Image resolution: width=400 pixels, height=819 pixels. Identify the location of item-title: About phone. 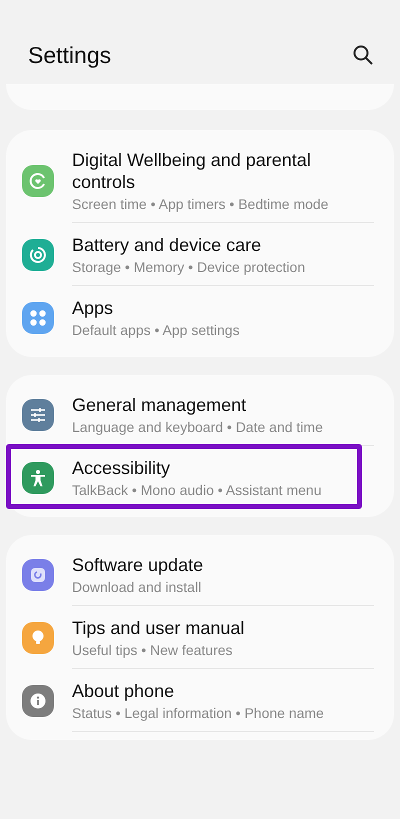
(124, 691).